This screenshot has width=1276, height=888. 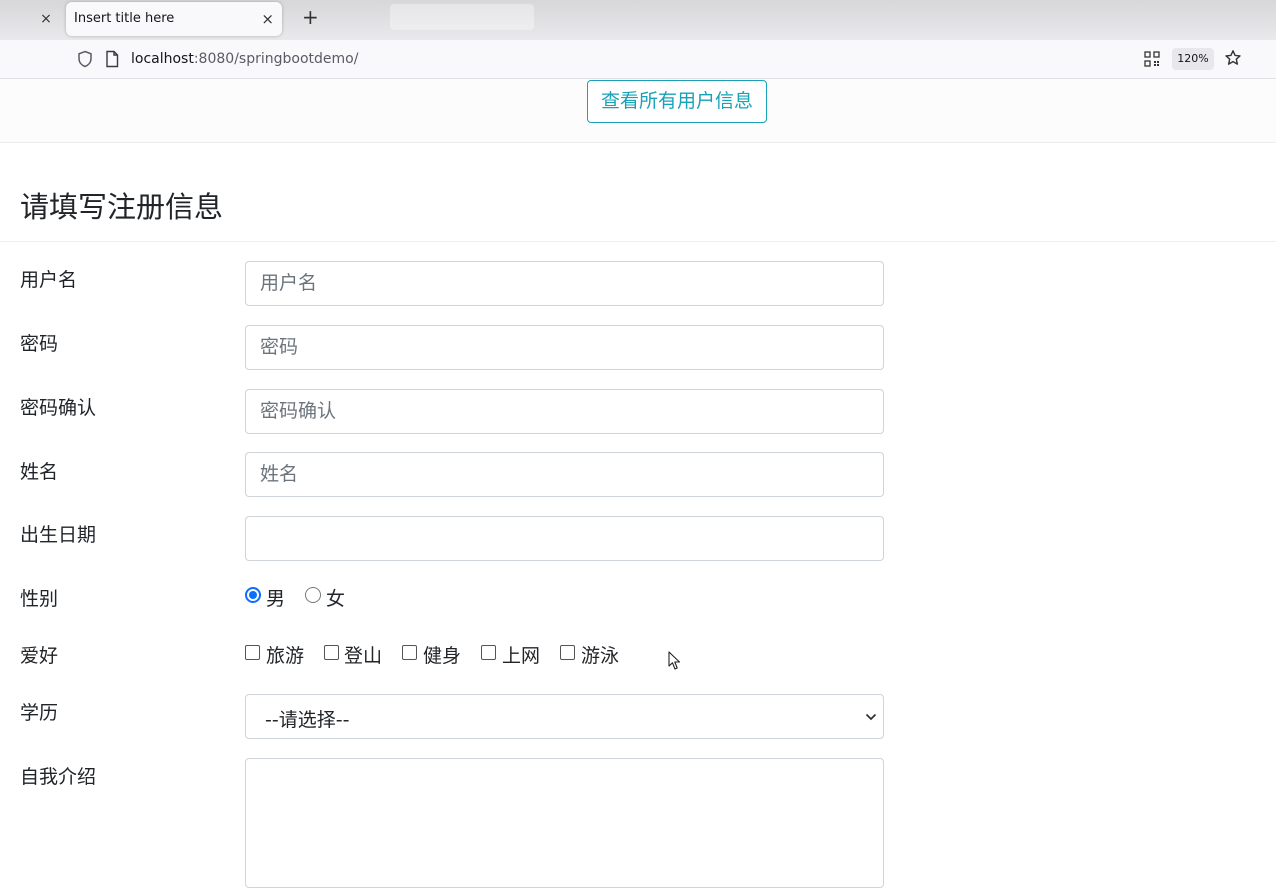 What do you see at coordinates (58, 535) in the screenshot?
I see `birthdate-label: 出生日期` at bounding box center [58, 535].